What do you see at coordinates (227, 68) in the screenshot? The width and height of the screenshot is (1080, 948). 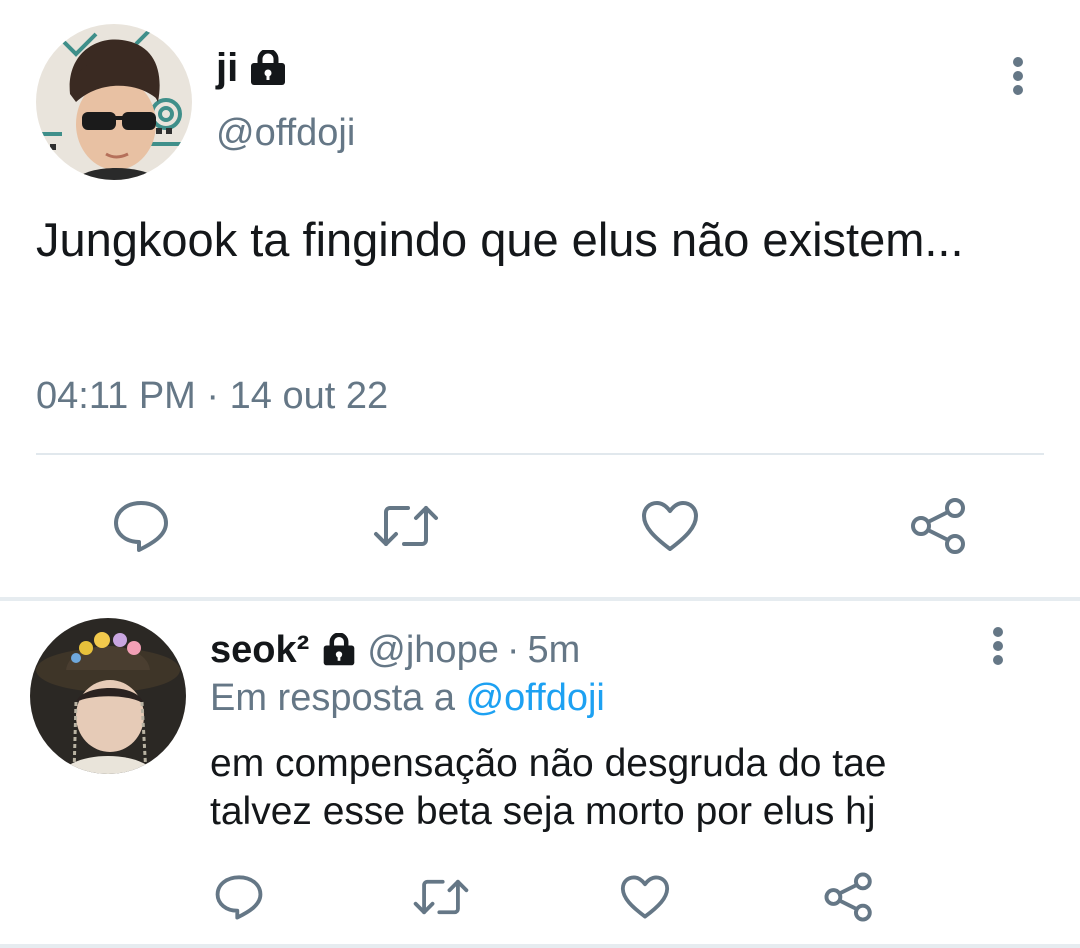 I see `display-name: ji` at bounding box center [227, 68].